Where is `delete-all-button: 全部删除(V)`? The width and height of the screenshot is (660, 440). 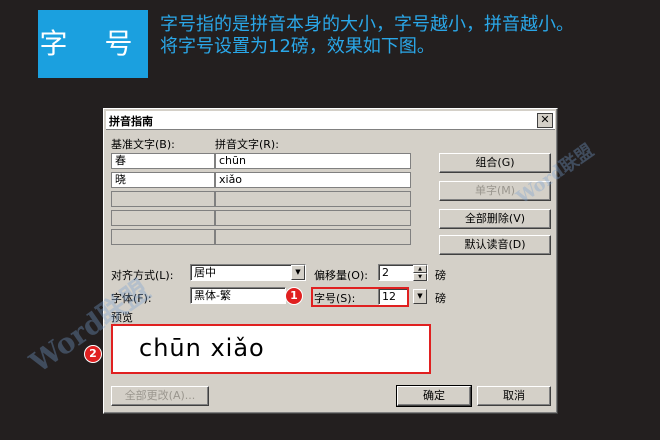
delete-all-button: 全部删除(V) is located at coordinates (495, 219).